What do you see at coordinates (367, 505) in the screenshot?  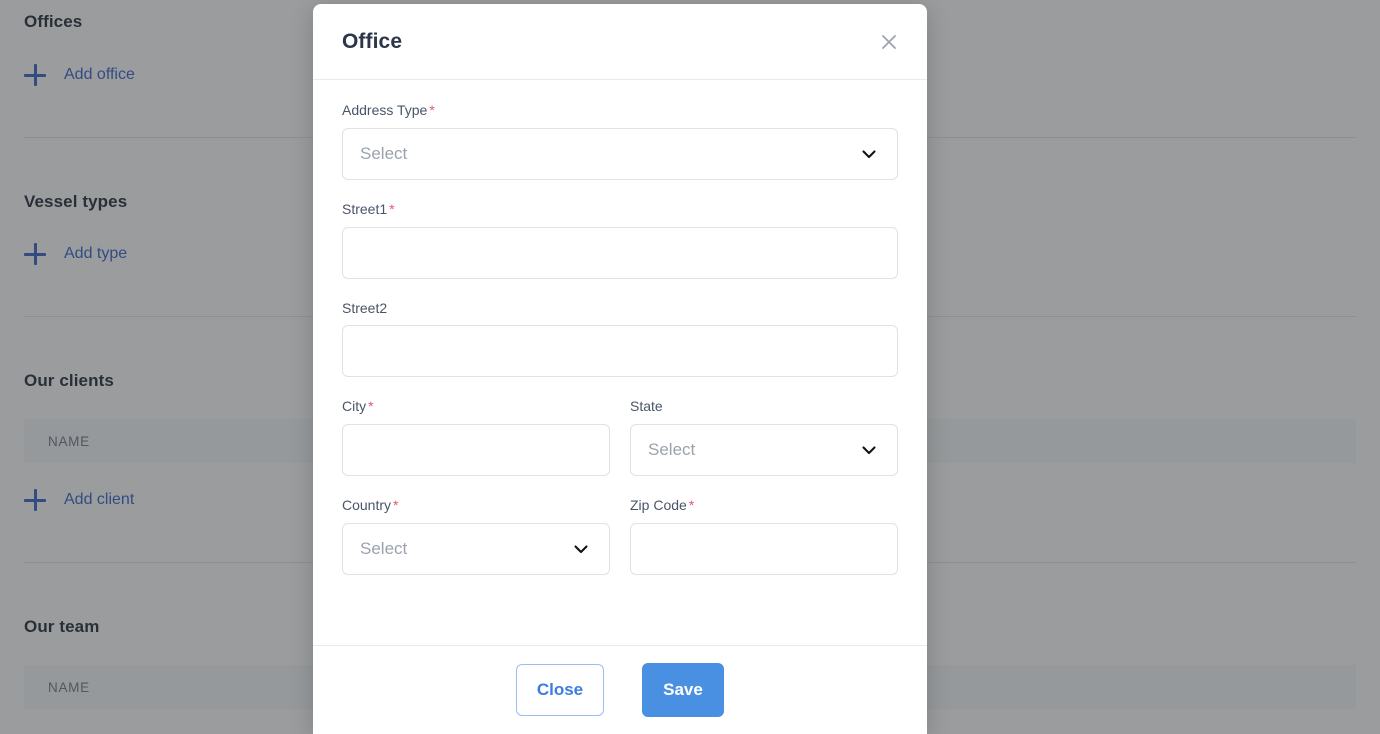 I see `label-country-text: Country` at bounding box center [367, 505].